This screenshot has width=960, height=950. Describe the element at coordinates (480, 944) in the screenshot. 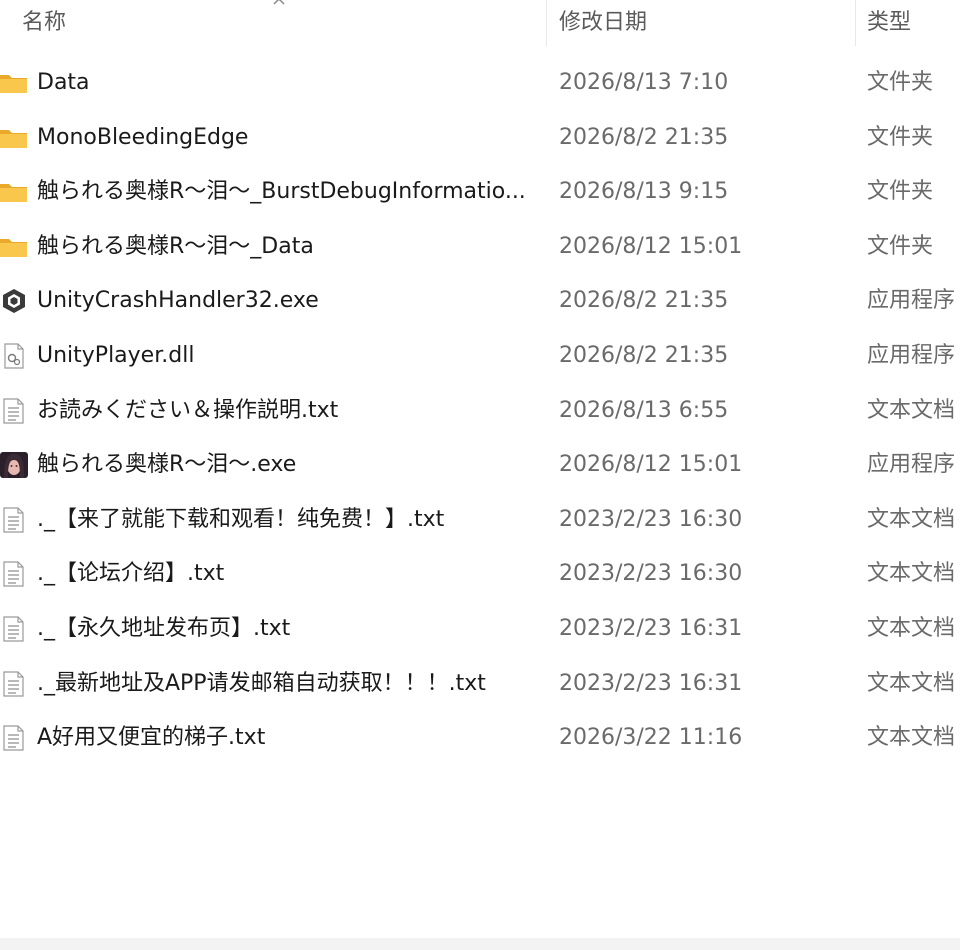

I see `horizontal-scrollbar` at that location.